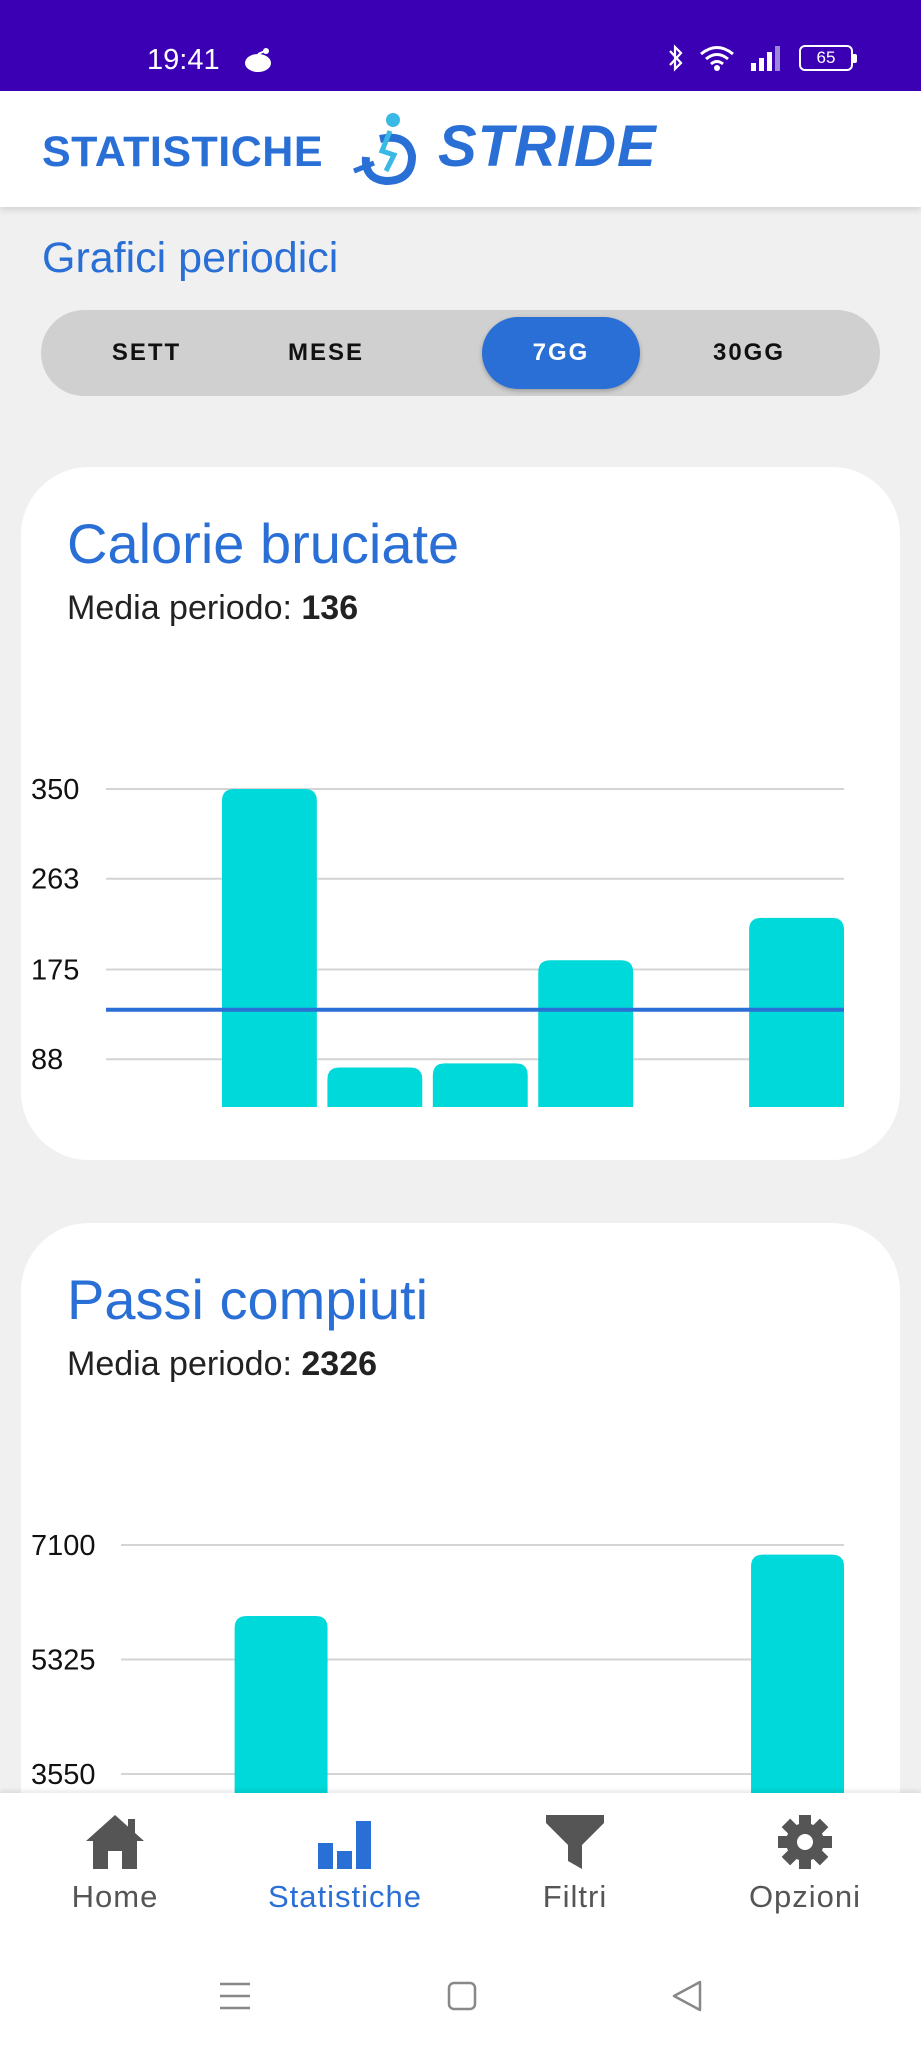  I want to click on y-tick-label: 5325, so click(63, 1661).